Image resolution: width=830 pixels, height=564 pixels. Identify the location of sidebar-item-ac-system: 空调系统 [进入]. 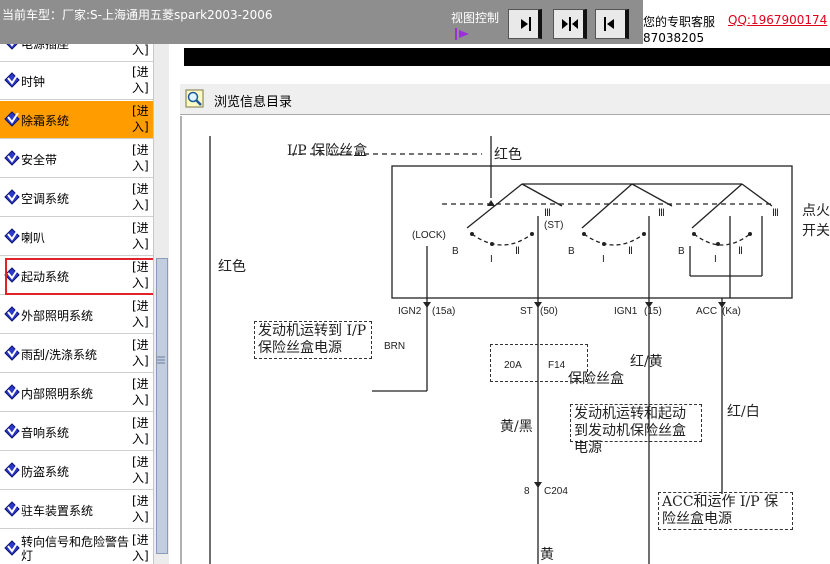
(76, 198).